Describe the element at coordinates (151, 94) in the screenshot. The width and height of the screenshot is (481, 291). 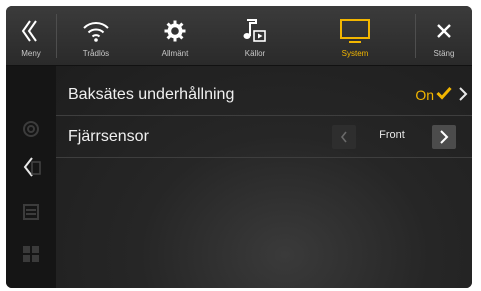
I see `setting-label: Baksätes underhållning` at that location.